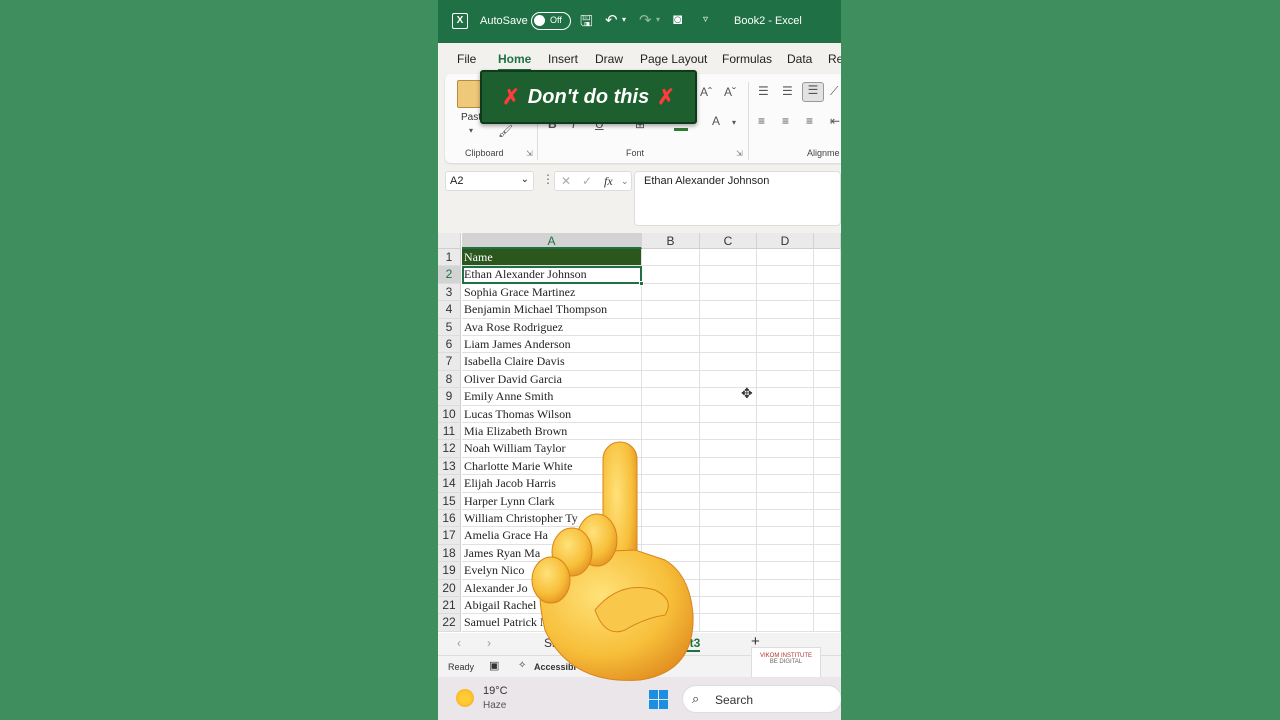  I want to click on increase-font-icon: Aˆ, so click(706, 92).